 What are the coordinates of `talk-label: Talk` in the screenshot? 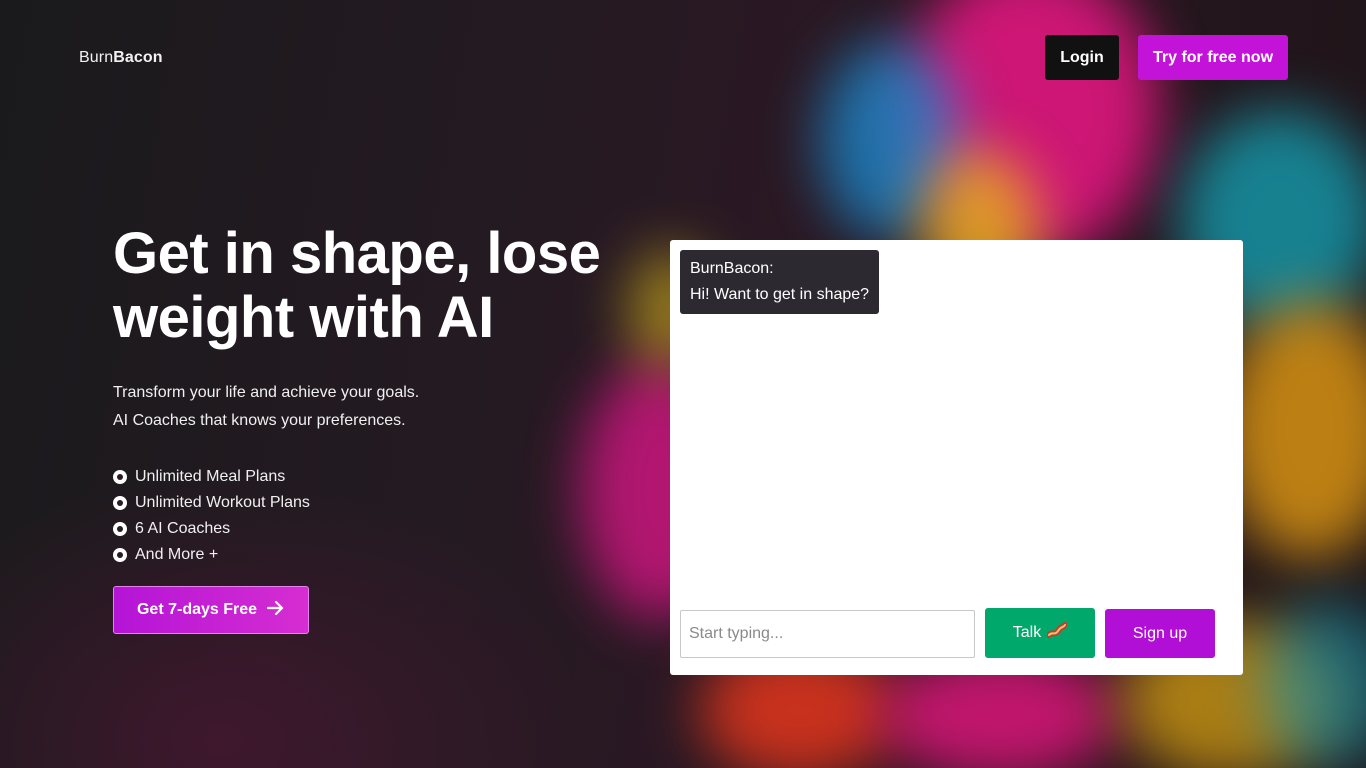 It's located at (1027, 632).